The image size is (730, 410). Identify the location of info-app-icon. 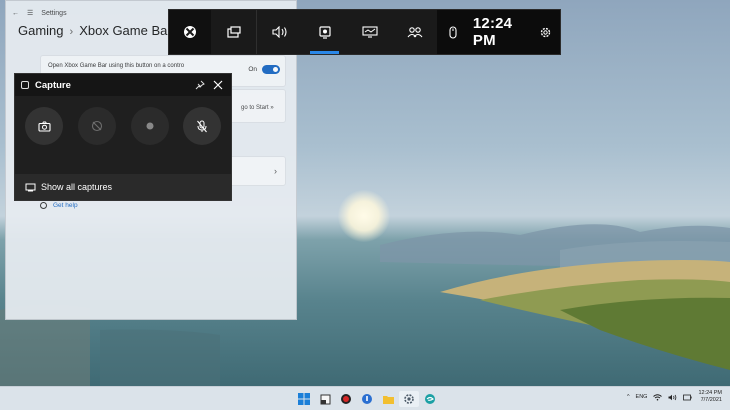
(367, 399).